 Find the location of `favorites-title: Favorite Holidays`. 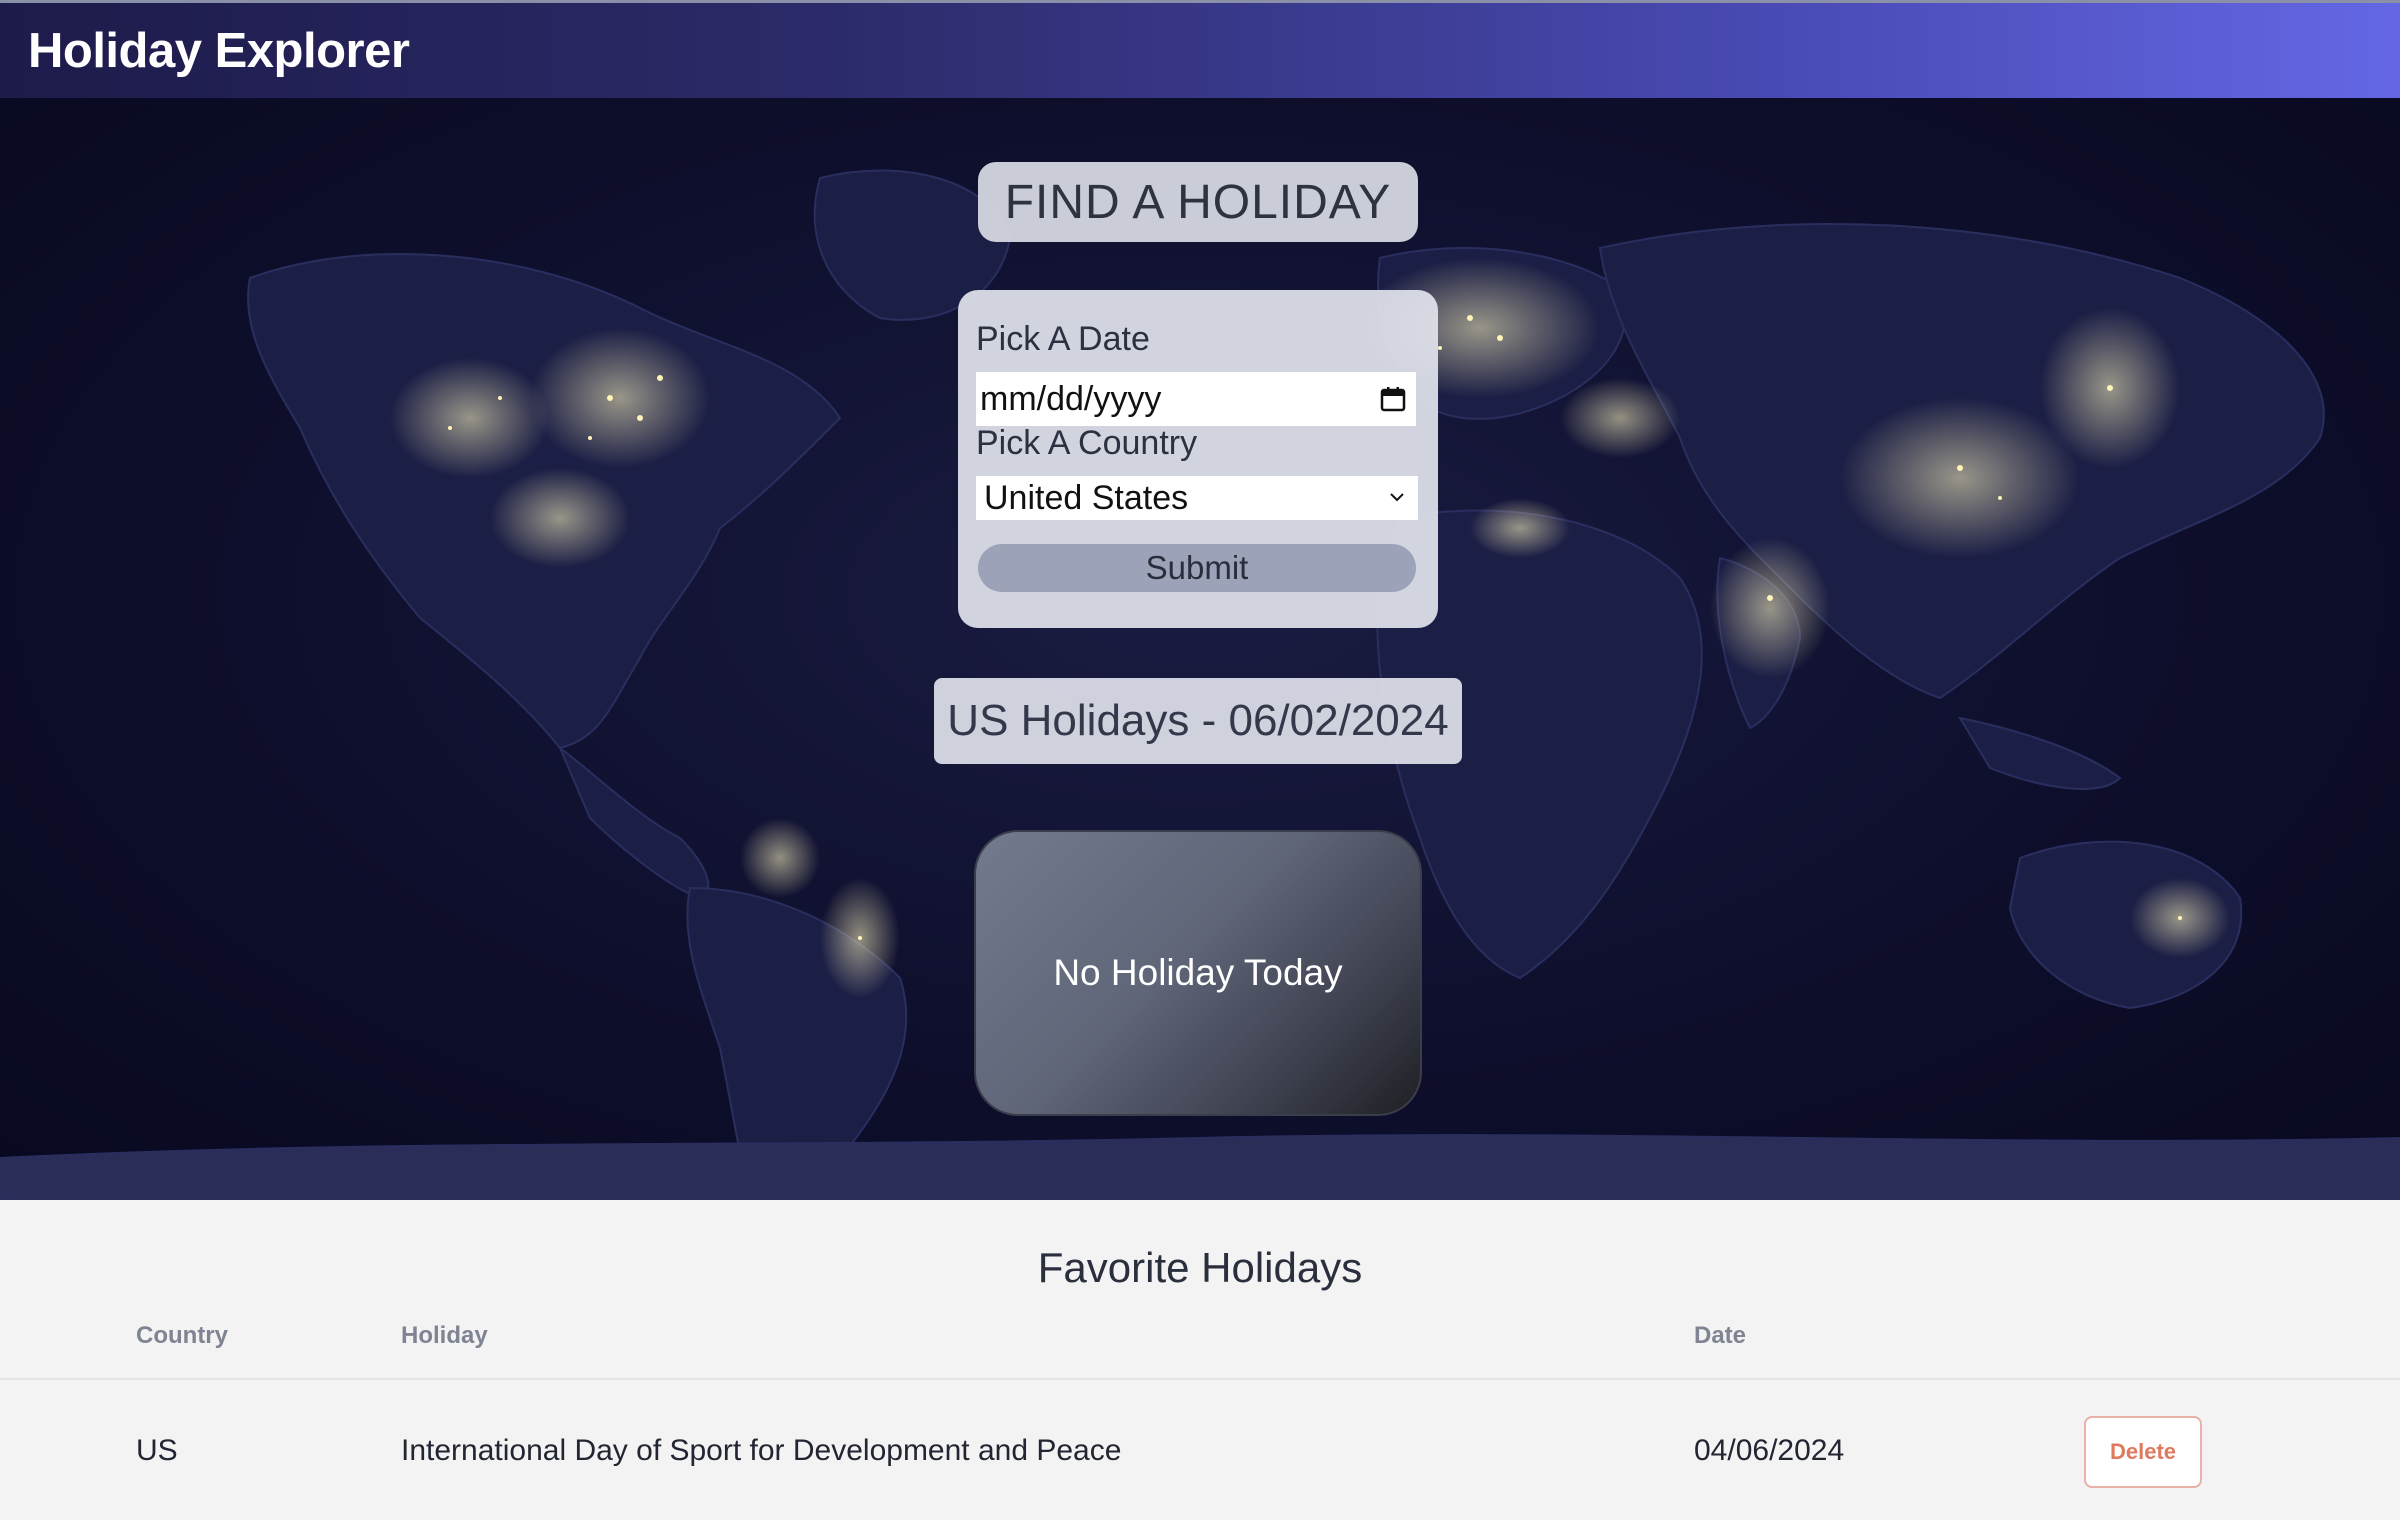

favorites-title: Favorite Holidays is located at coordinates (1200, 1267).